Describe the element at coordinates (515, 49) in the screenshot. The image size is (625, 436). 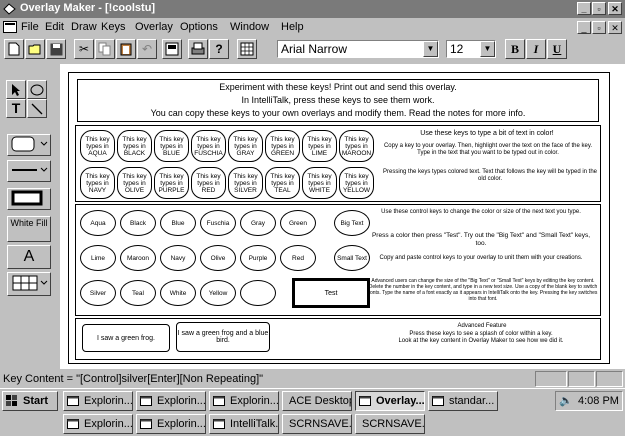
I see `bold-button: B` at that location.